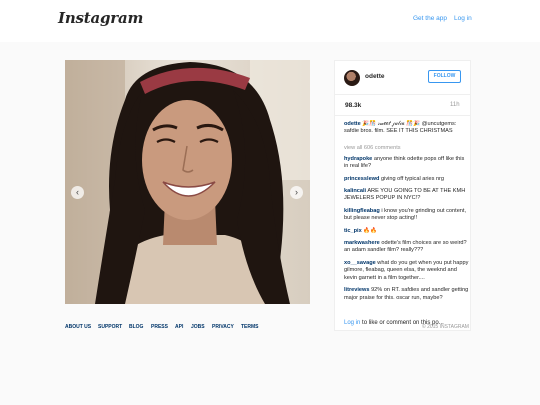 The height and width of the screenshot is (405, 540). I want to click on top-bar: Instagram Get the app Log in, so click(270, 21).